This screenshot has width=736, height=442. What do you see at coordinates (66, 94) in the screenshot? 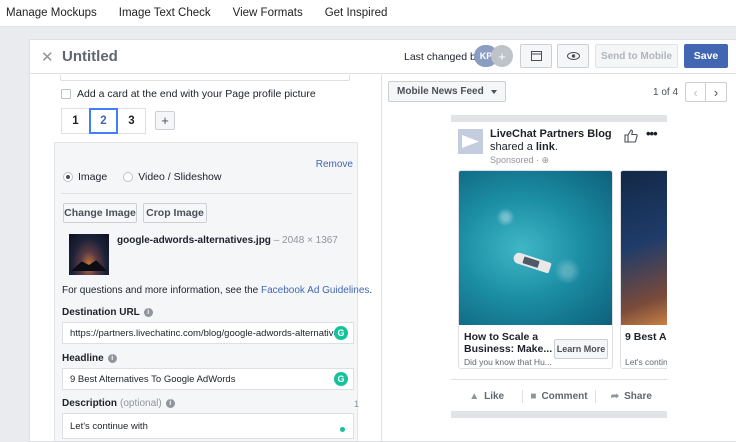
I see `add-profile-card-checkbox` at bounding box center [66, 94].